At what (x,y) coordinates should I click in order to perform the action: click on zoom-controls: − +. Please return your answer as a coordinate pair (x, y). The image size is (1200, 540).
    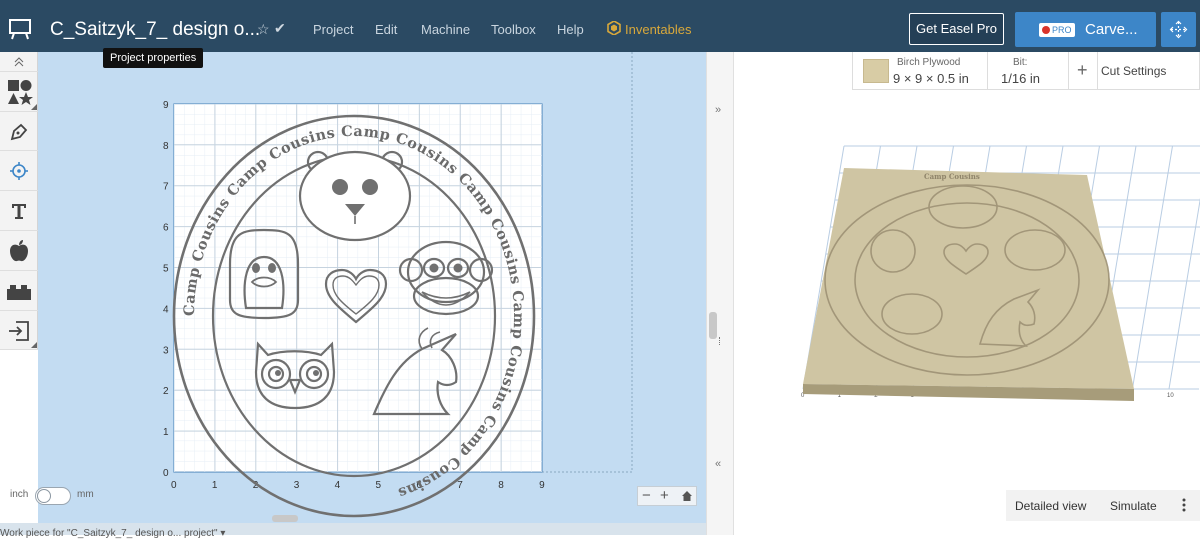
    Looking at the image, I should click on (667, 496).